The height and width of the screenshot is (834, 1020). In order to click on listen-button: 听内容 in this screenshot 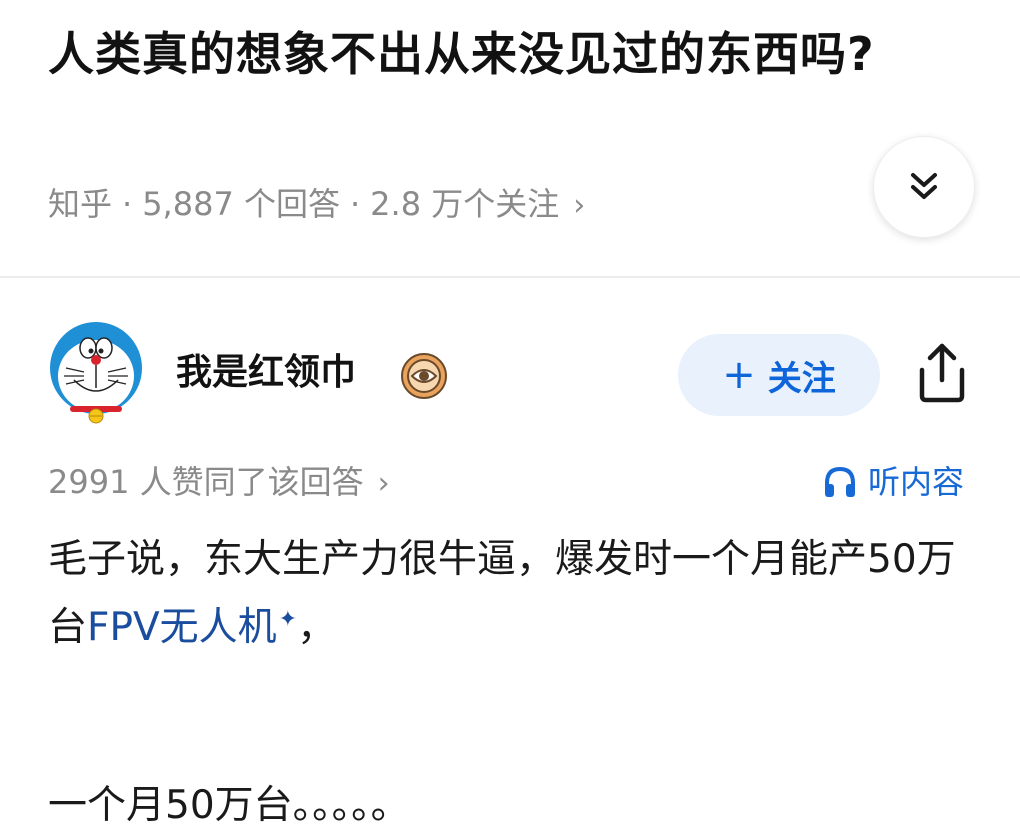, I will do `click(893, 482)`.